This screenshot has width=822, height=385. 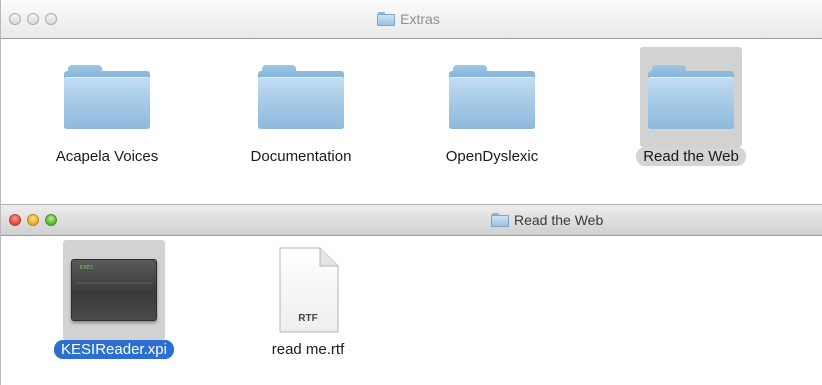 I want to click on item-label: Documentation, so click(x=301, y=156).